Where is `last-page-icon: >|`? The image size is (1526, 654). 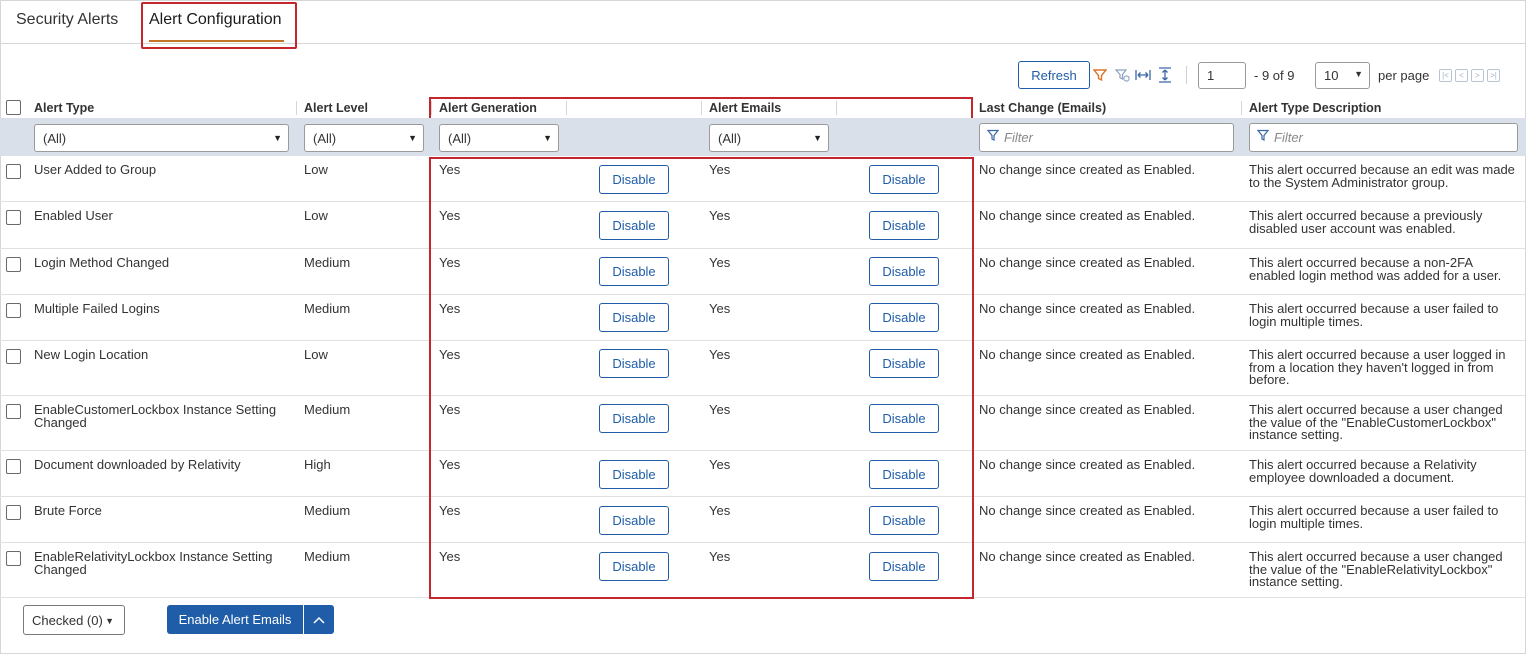
last-page-icon: >| is located at coordinates (1493, 75).